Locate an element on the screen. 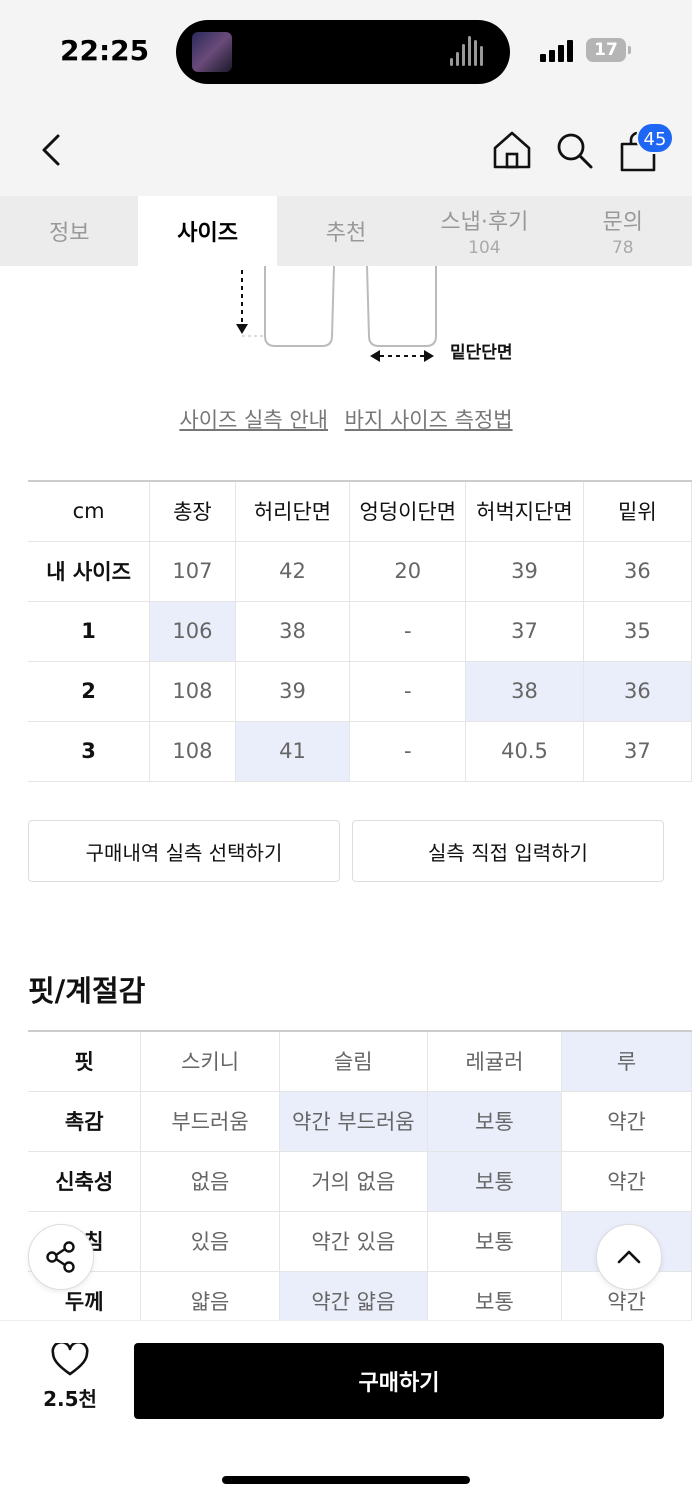 The image size is (692, 1500). table-cell: 41 is located at coordinates (292, 751).